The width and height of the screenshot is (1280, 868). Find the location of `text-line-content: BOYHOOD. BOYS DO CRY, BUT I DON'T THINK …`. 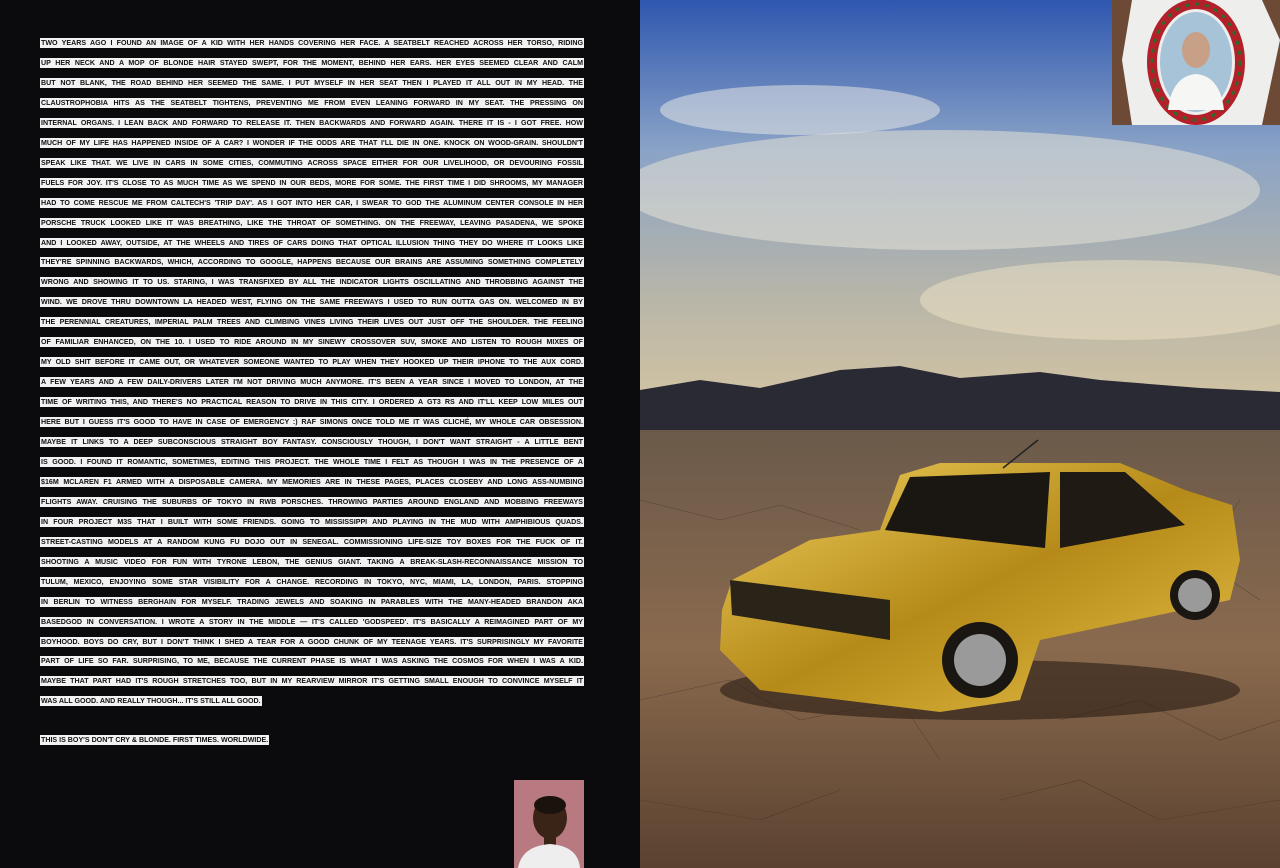

text-line-content: BOYHOOD. BOYS DO CRY, BUT I DON'T THINK … is located at coordinates (312, 641).